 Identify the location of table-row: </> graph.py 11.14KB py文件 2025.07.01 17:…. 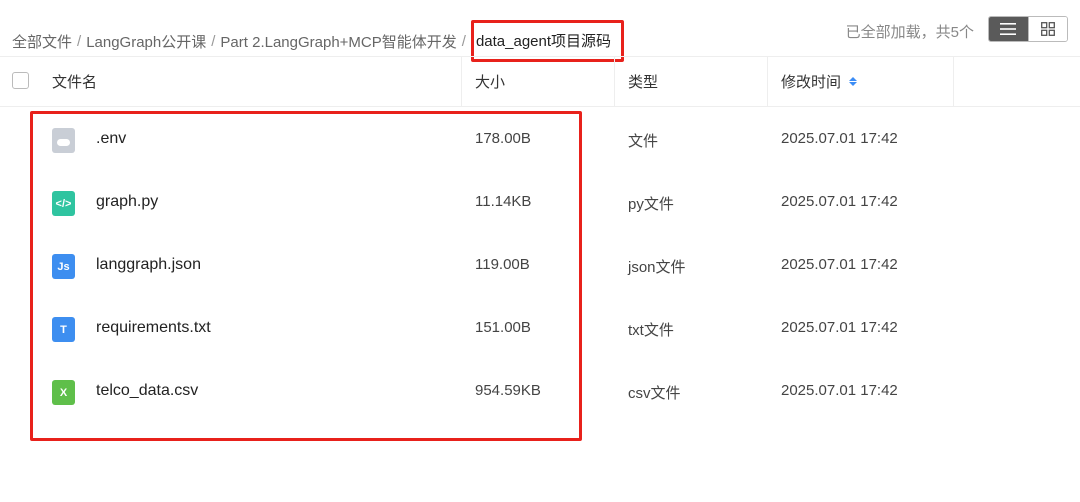
(540, 202).